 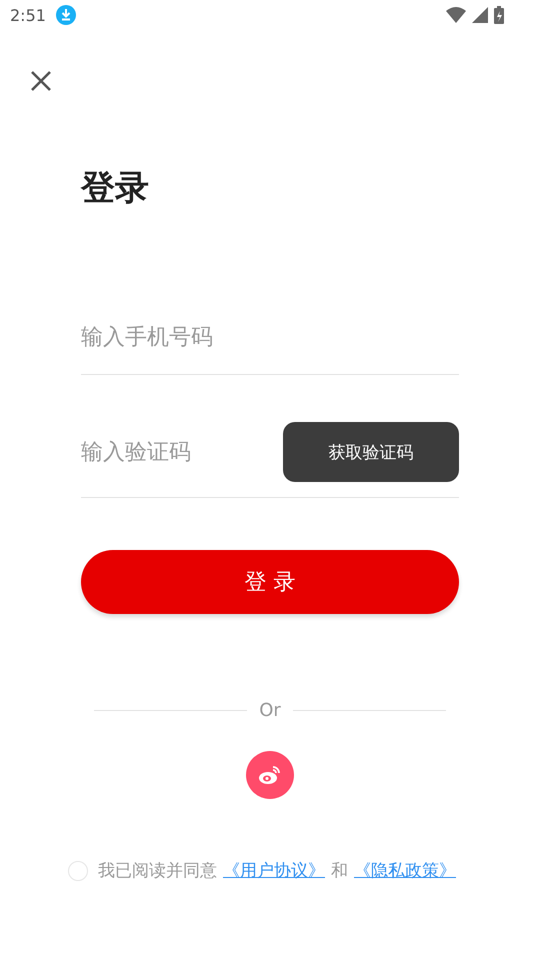 I want to click on weibo-icon, so click(x=270, y=775).